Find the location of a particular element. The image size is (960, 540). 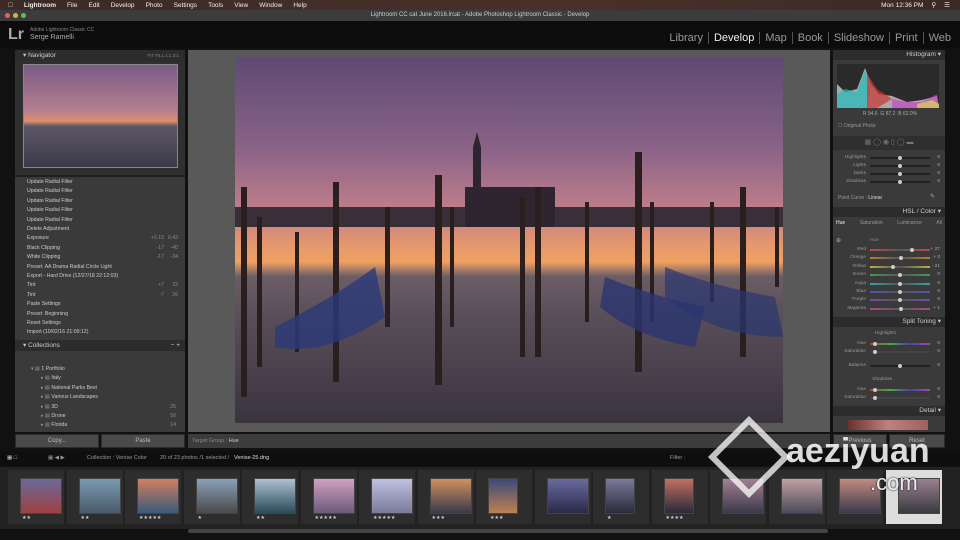

module-book: Book is located at coordinates (809, 38).